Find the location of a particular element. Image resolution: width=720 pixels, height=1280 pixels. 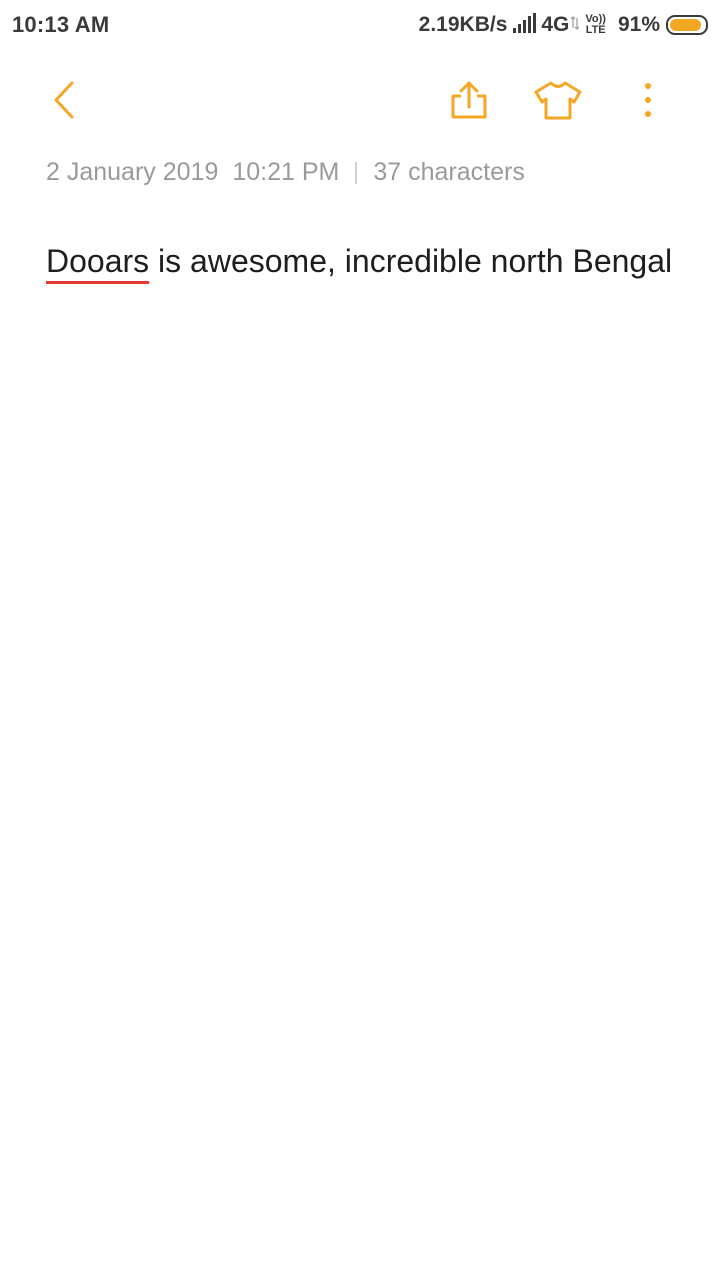

more-options-button is located at coordinates (648, 102).